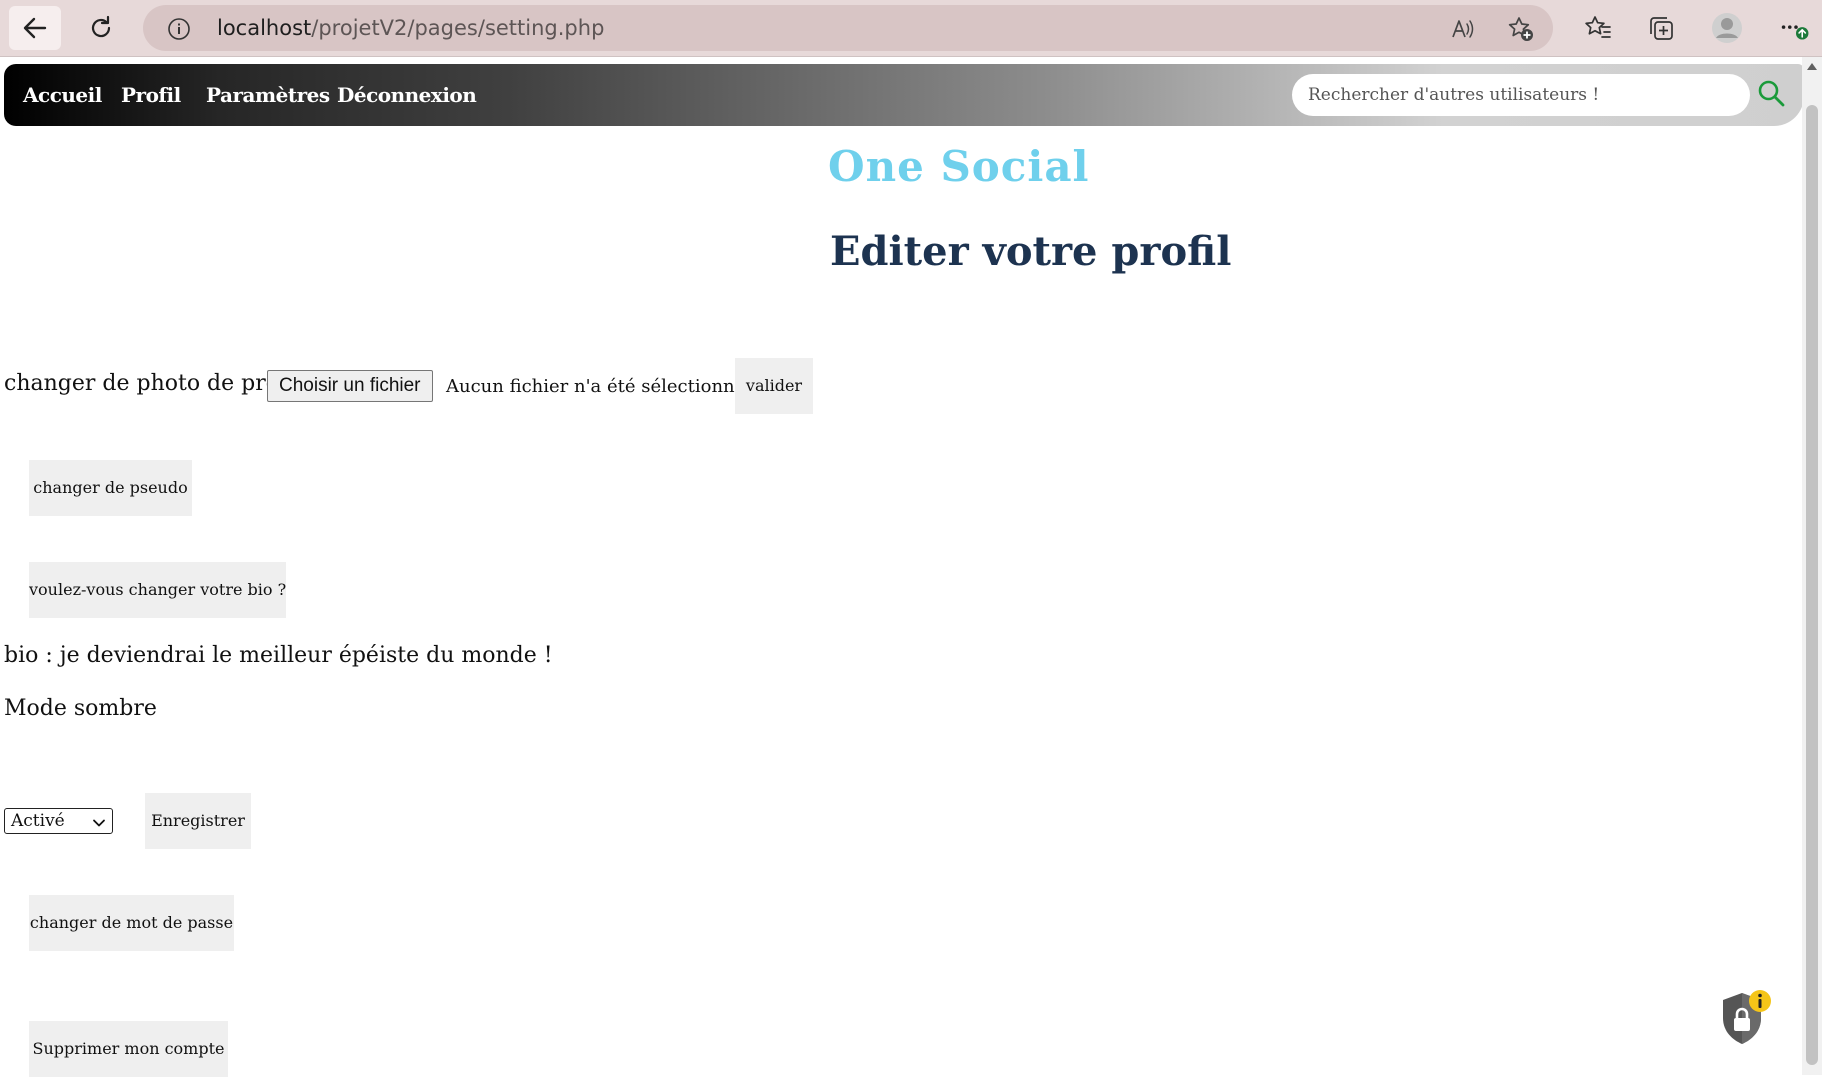 The image size is (1822, 1077). What do you see at coordinates (38, 821) in the screenshot?
I see `dark-mode-value: Activé` at bounding box center [38, 821].